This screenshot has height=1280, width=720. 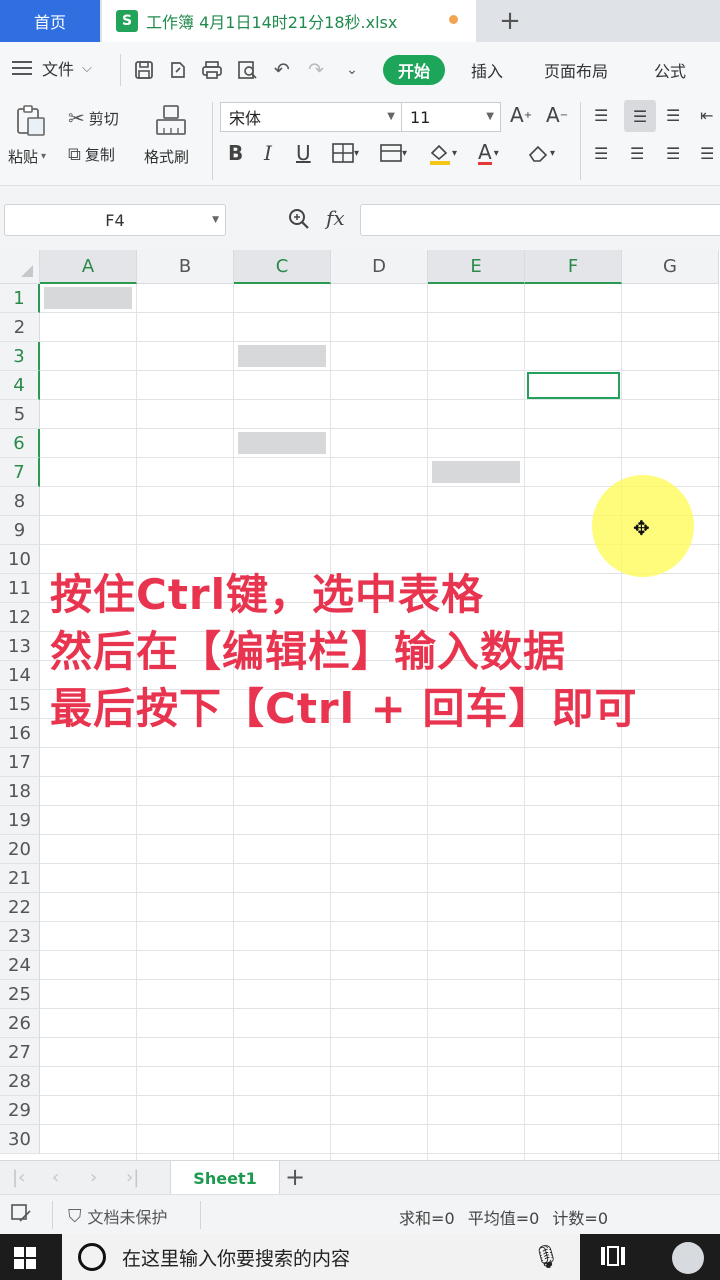 I want to click on align-bottom-icon: ☰, so click(x=673, y=115).